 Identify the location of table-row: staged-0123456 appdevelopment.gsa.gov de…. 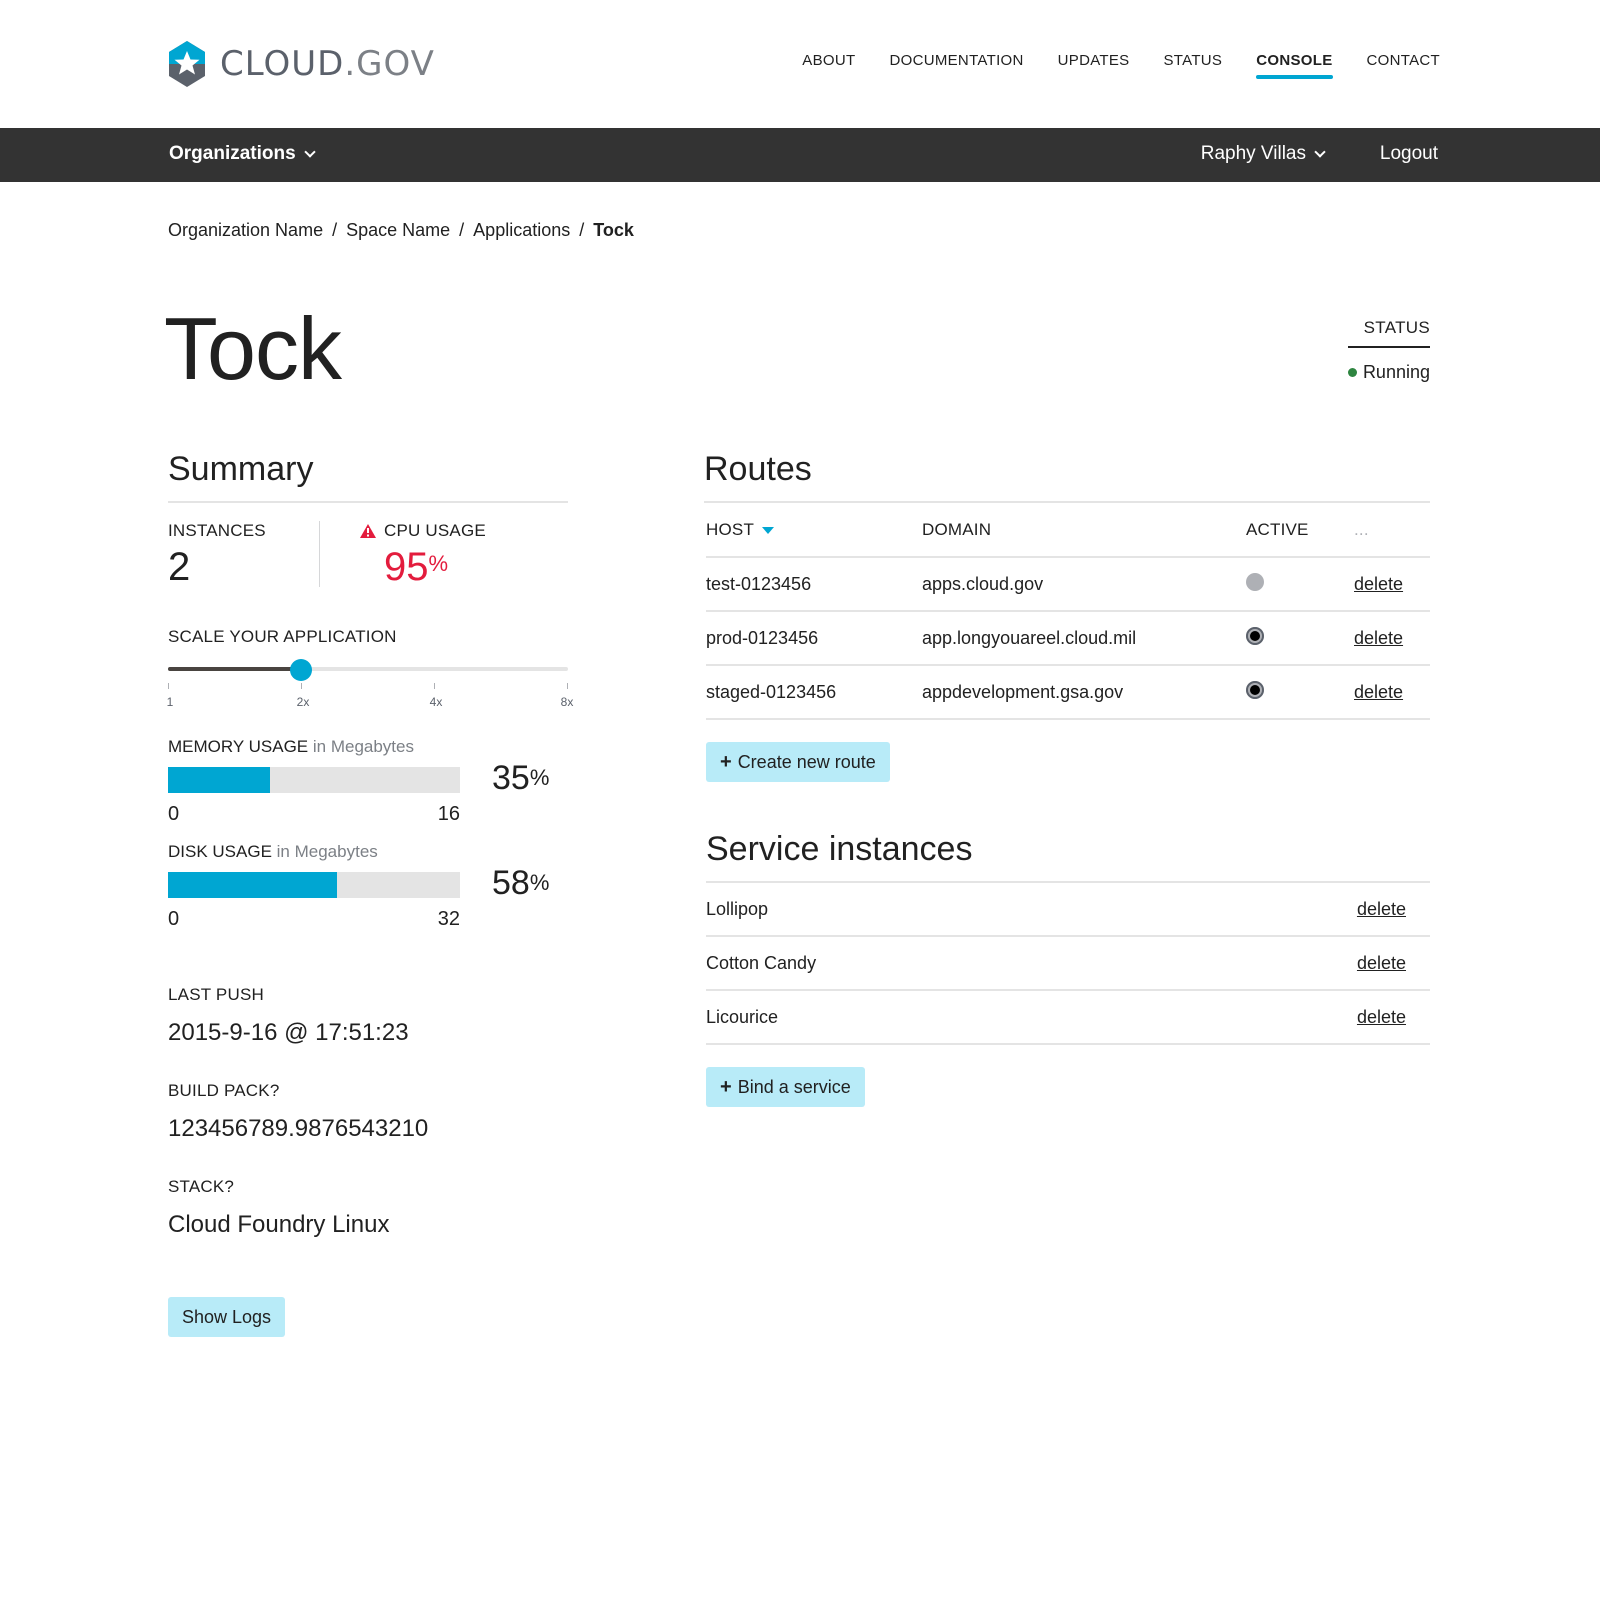
(1068, 692).